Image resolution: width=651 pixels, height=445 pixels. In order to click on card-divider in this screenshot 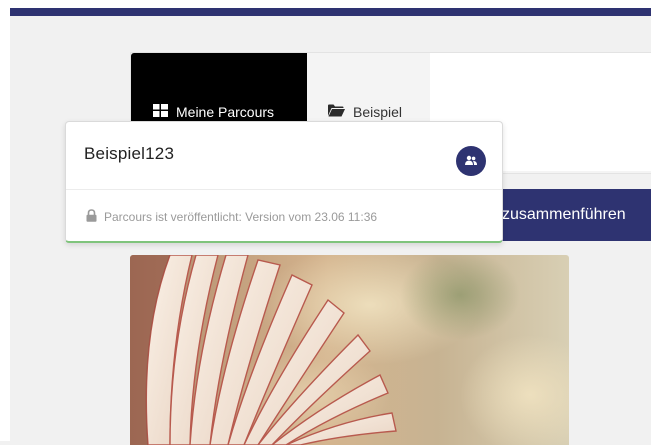, I will do `click(284, 189)`.